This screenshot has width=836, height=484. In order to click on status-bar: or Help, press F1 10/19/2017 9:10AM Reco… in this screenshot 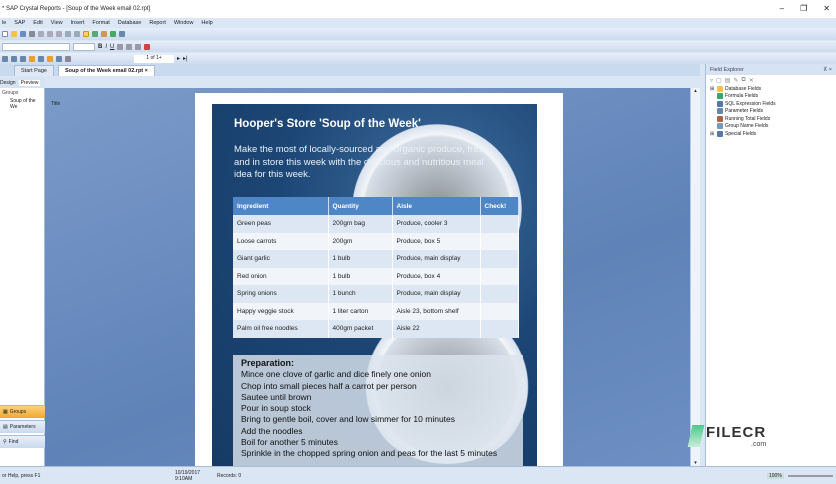, I will do `click(418, 475)`.